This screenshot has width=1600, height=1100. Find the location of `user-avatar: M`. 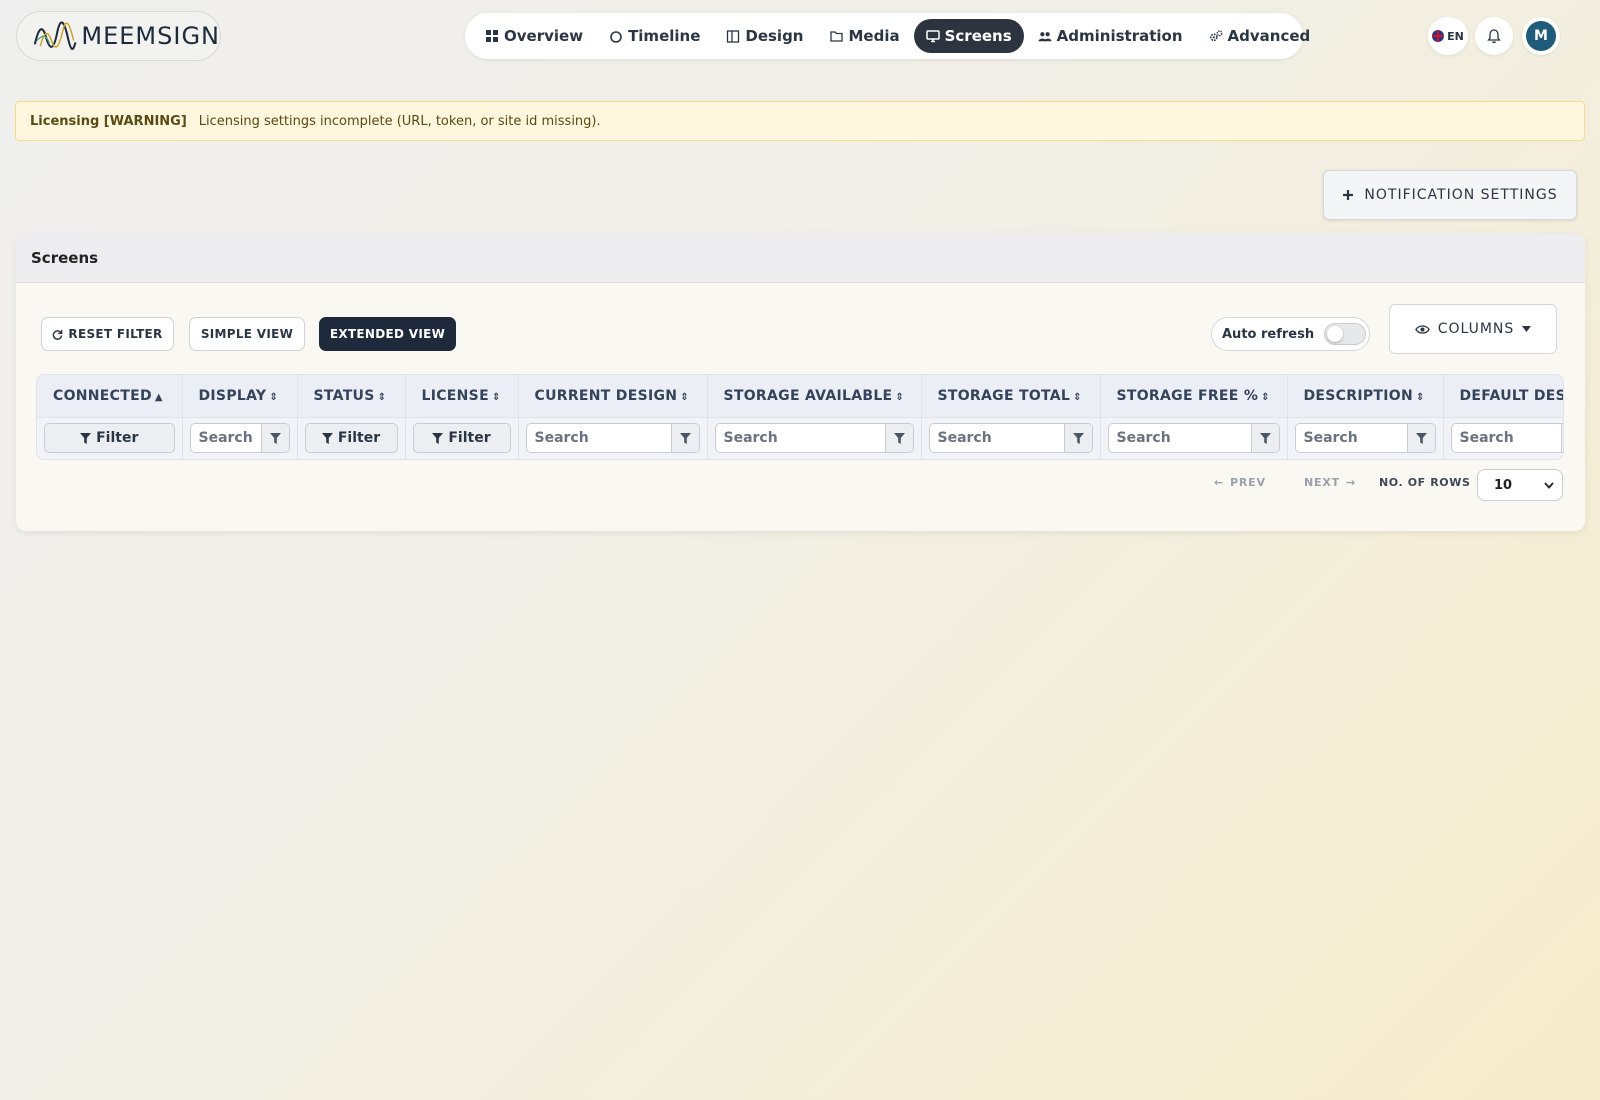

user-avatar: M is located at coordinates (1541, 36).